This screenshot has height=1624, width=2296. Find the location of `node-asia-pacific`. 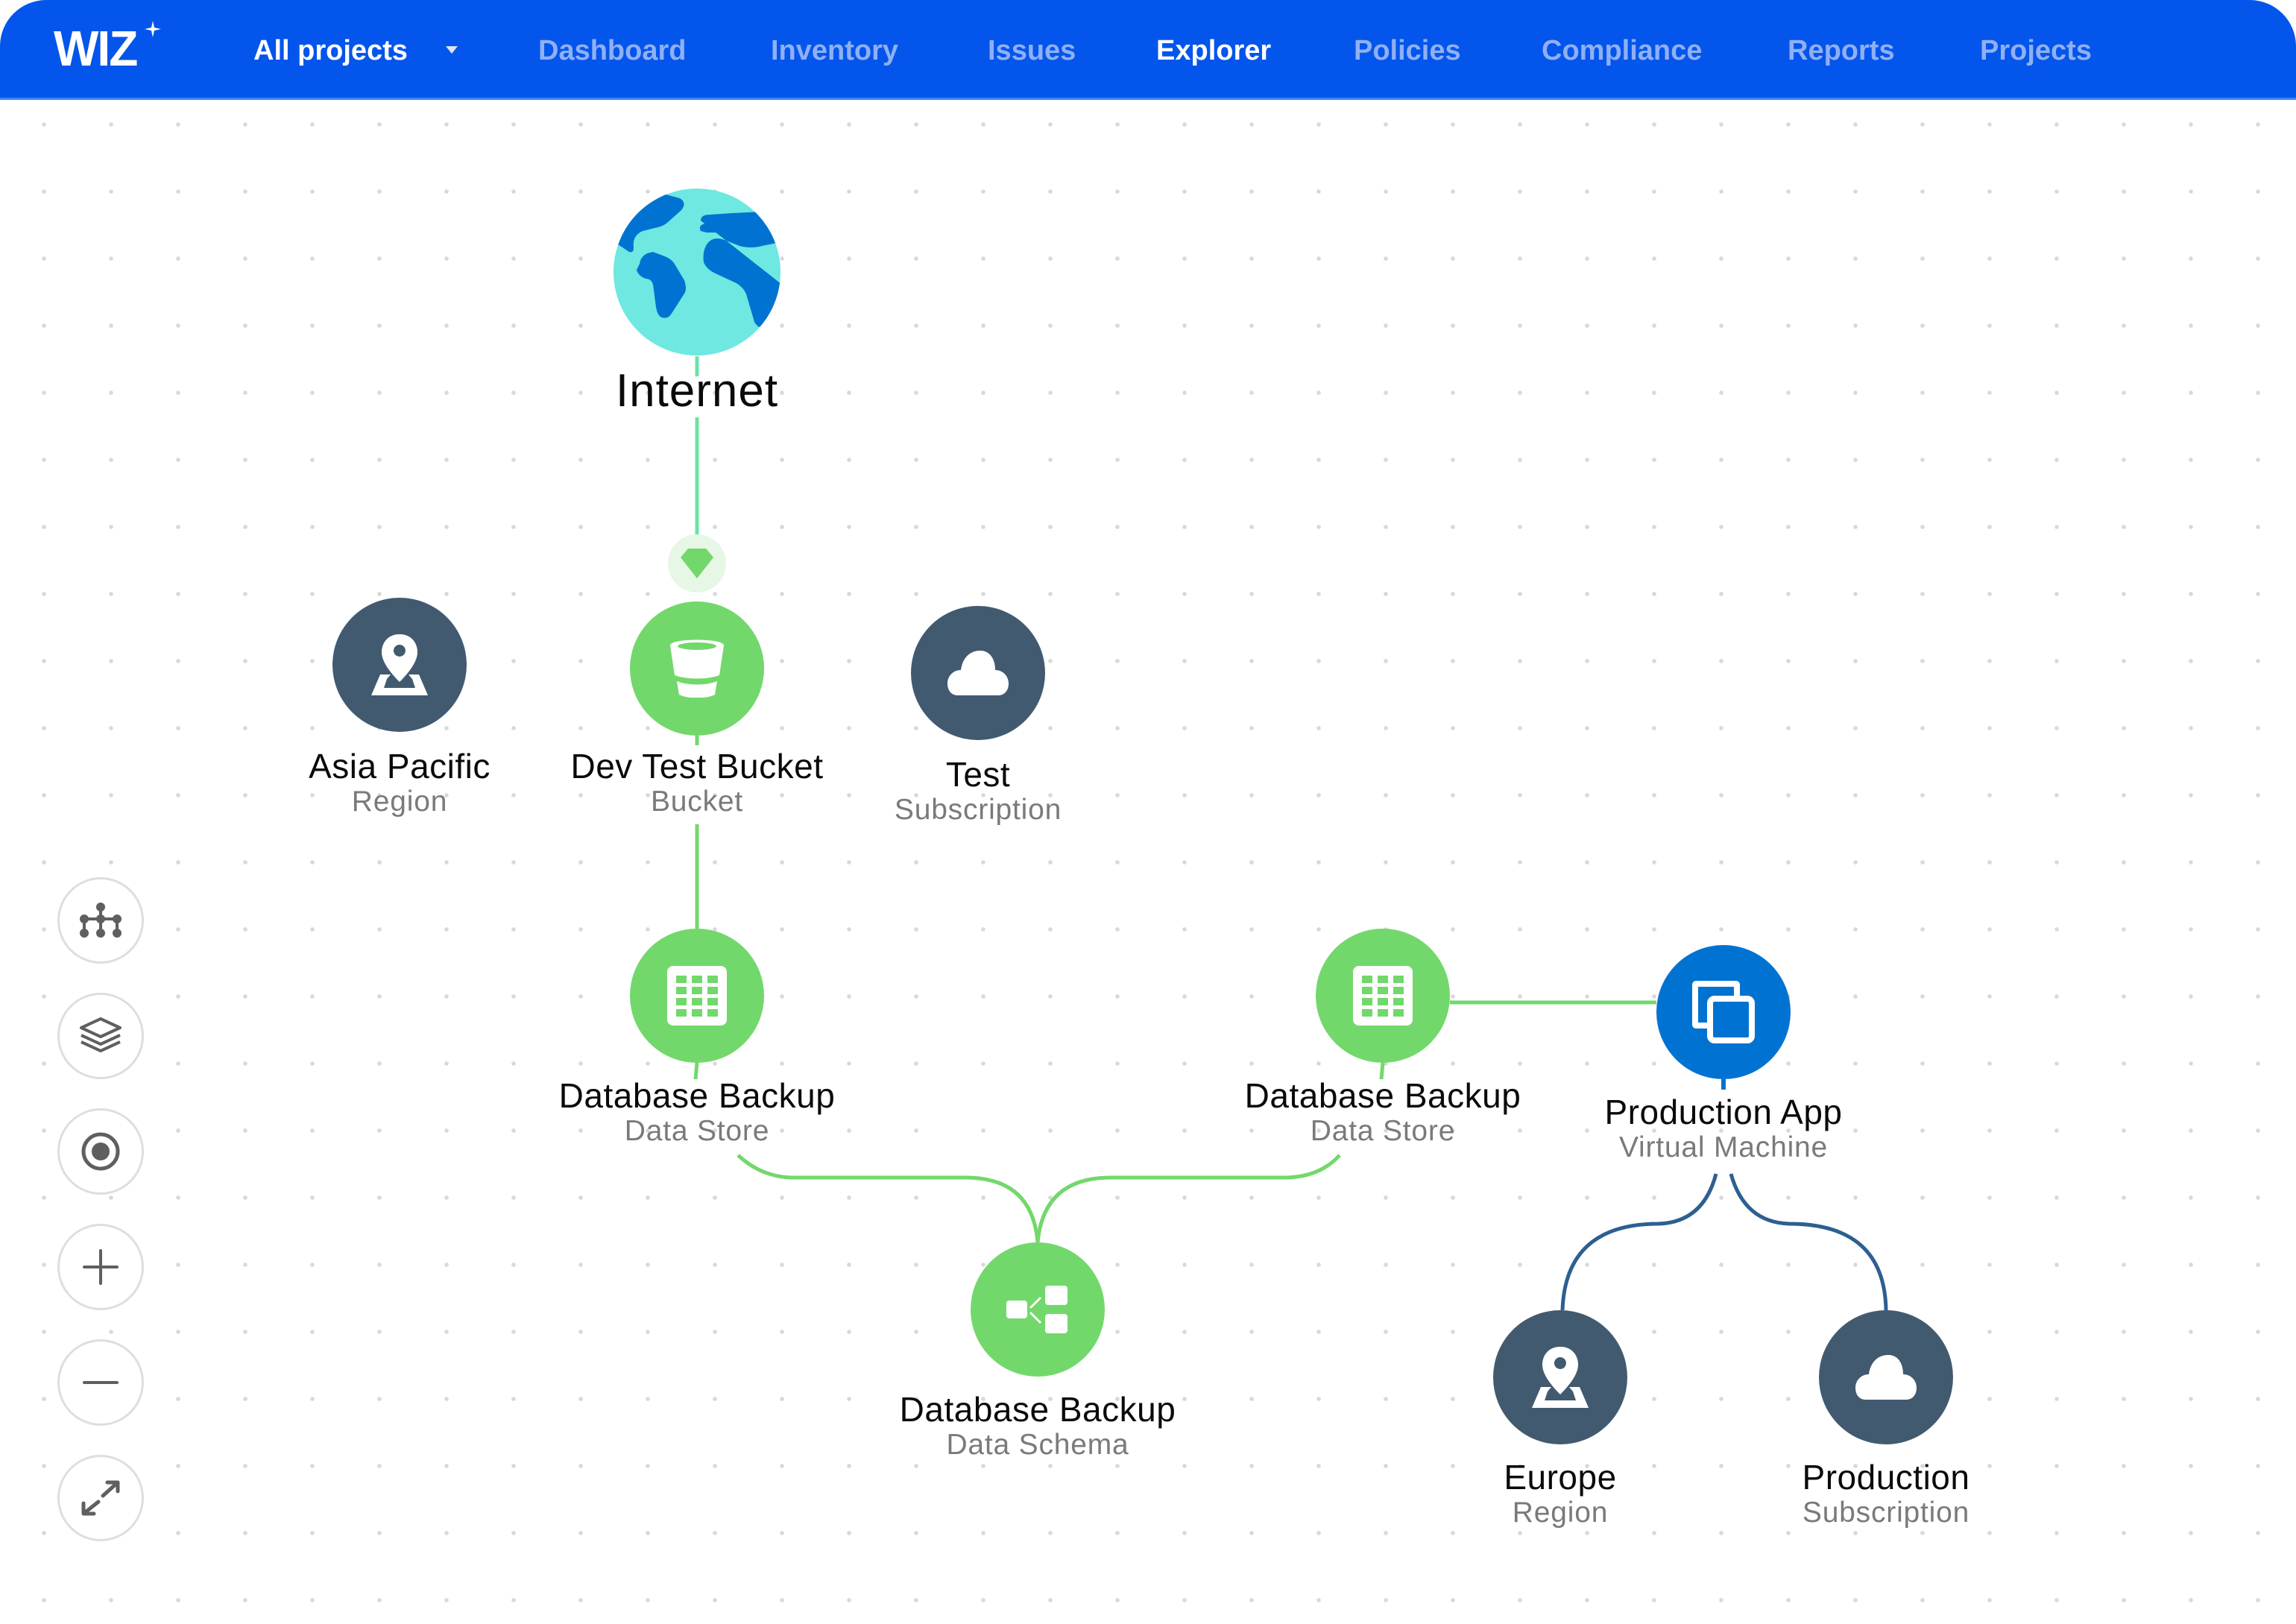

node-asia-pacific is located at coordinates (400, 665).